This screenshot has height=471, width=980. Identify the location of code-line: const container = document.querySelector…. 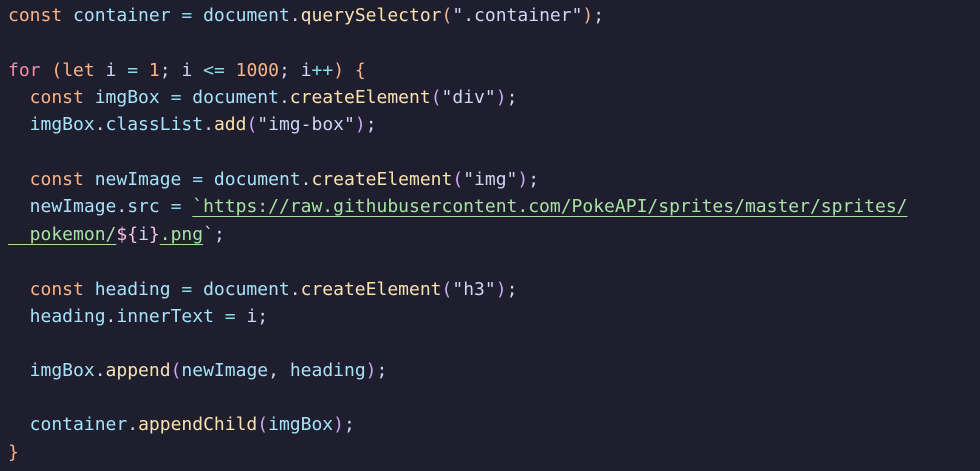
(306, 15).